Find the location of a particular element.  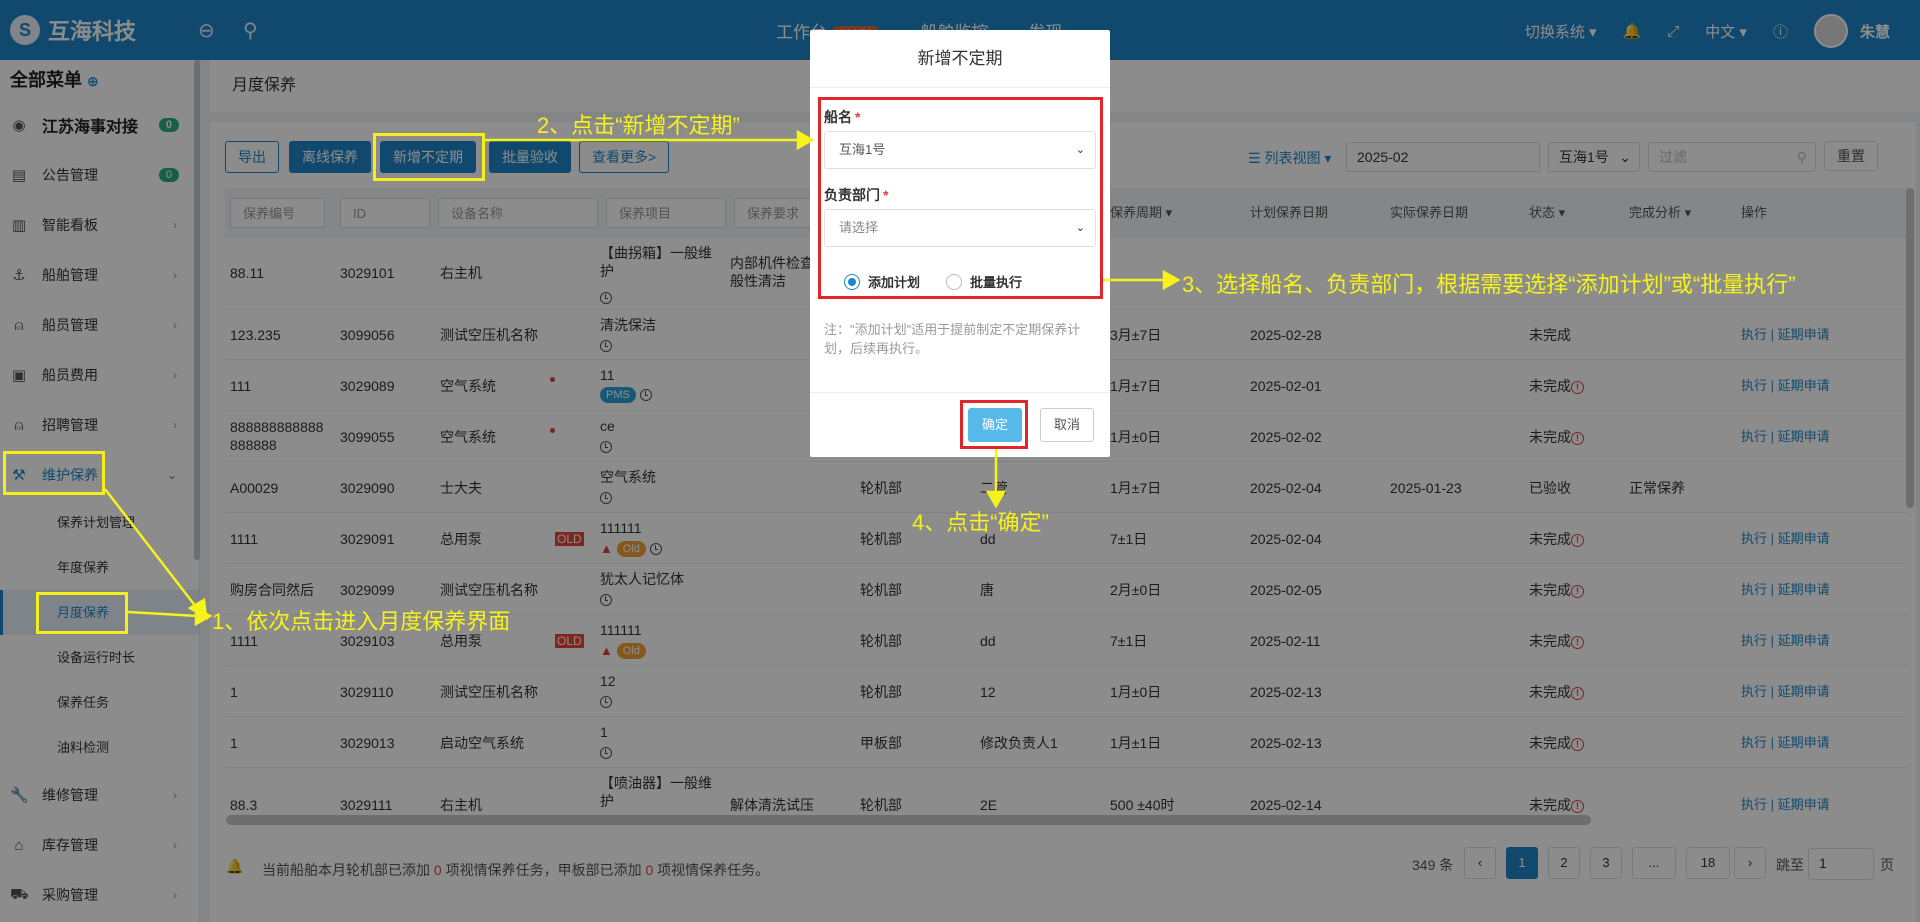

arrowhead-step4 is located at coordinates (996, 499).